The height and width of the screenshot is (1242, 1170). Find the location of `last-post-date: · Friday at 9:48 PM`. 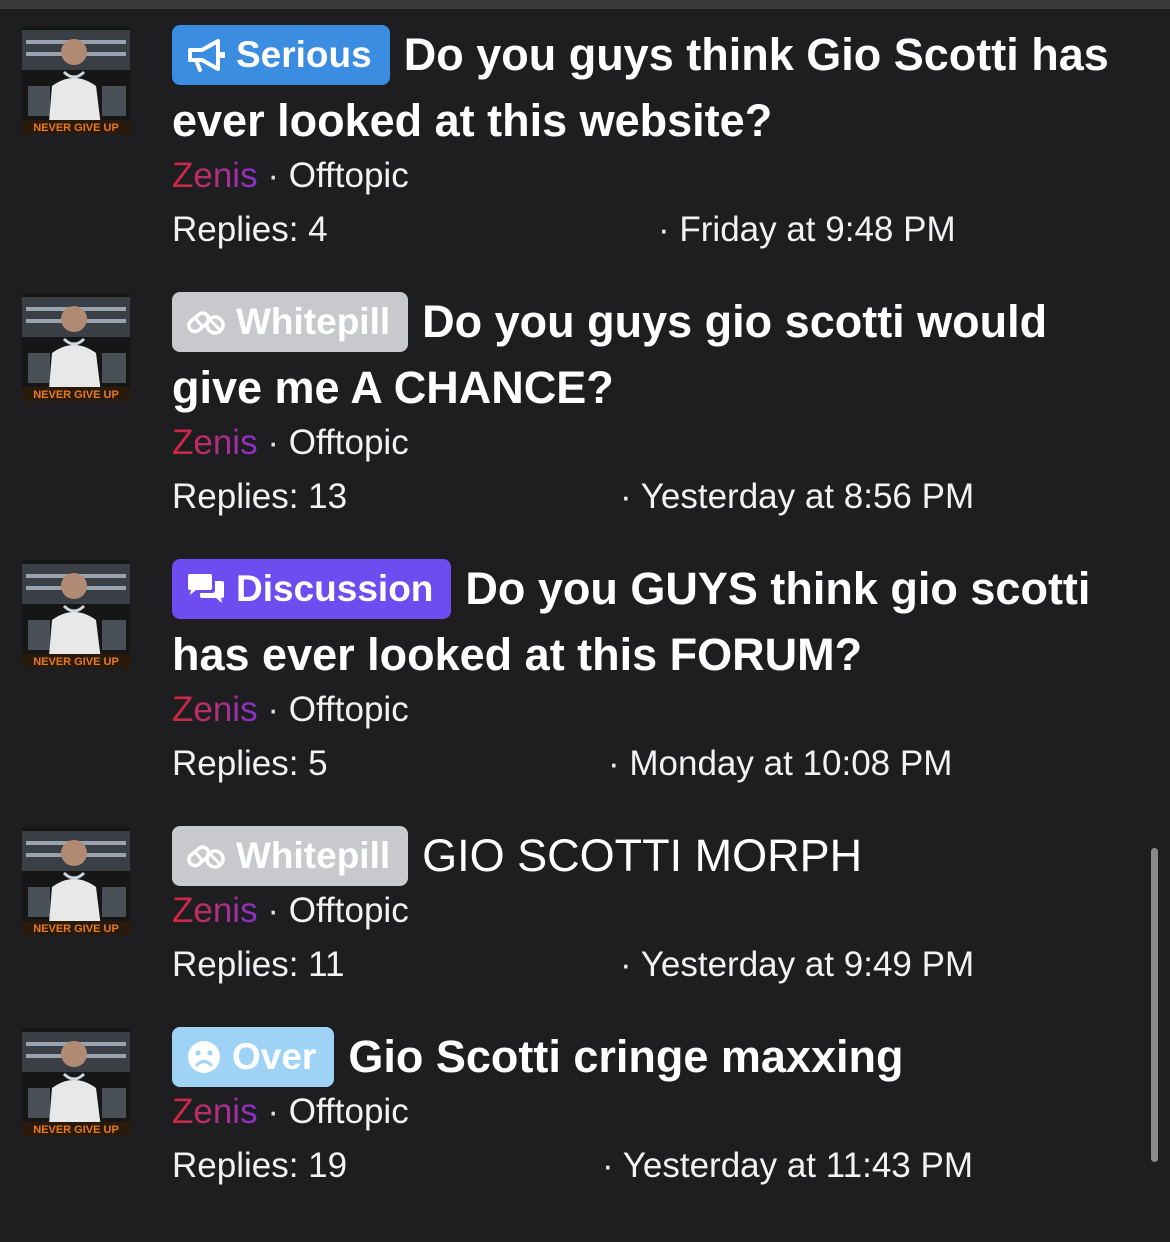

last-post-date: · Friday at 9:48 PM is located at coordinates (807, 230).